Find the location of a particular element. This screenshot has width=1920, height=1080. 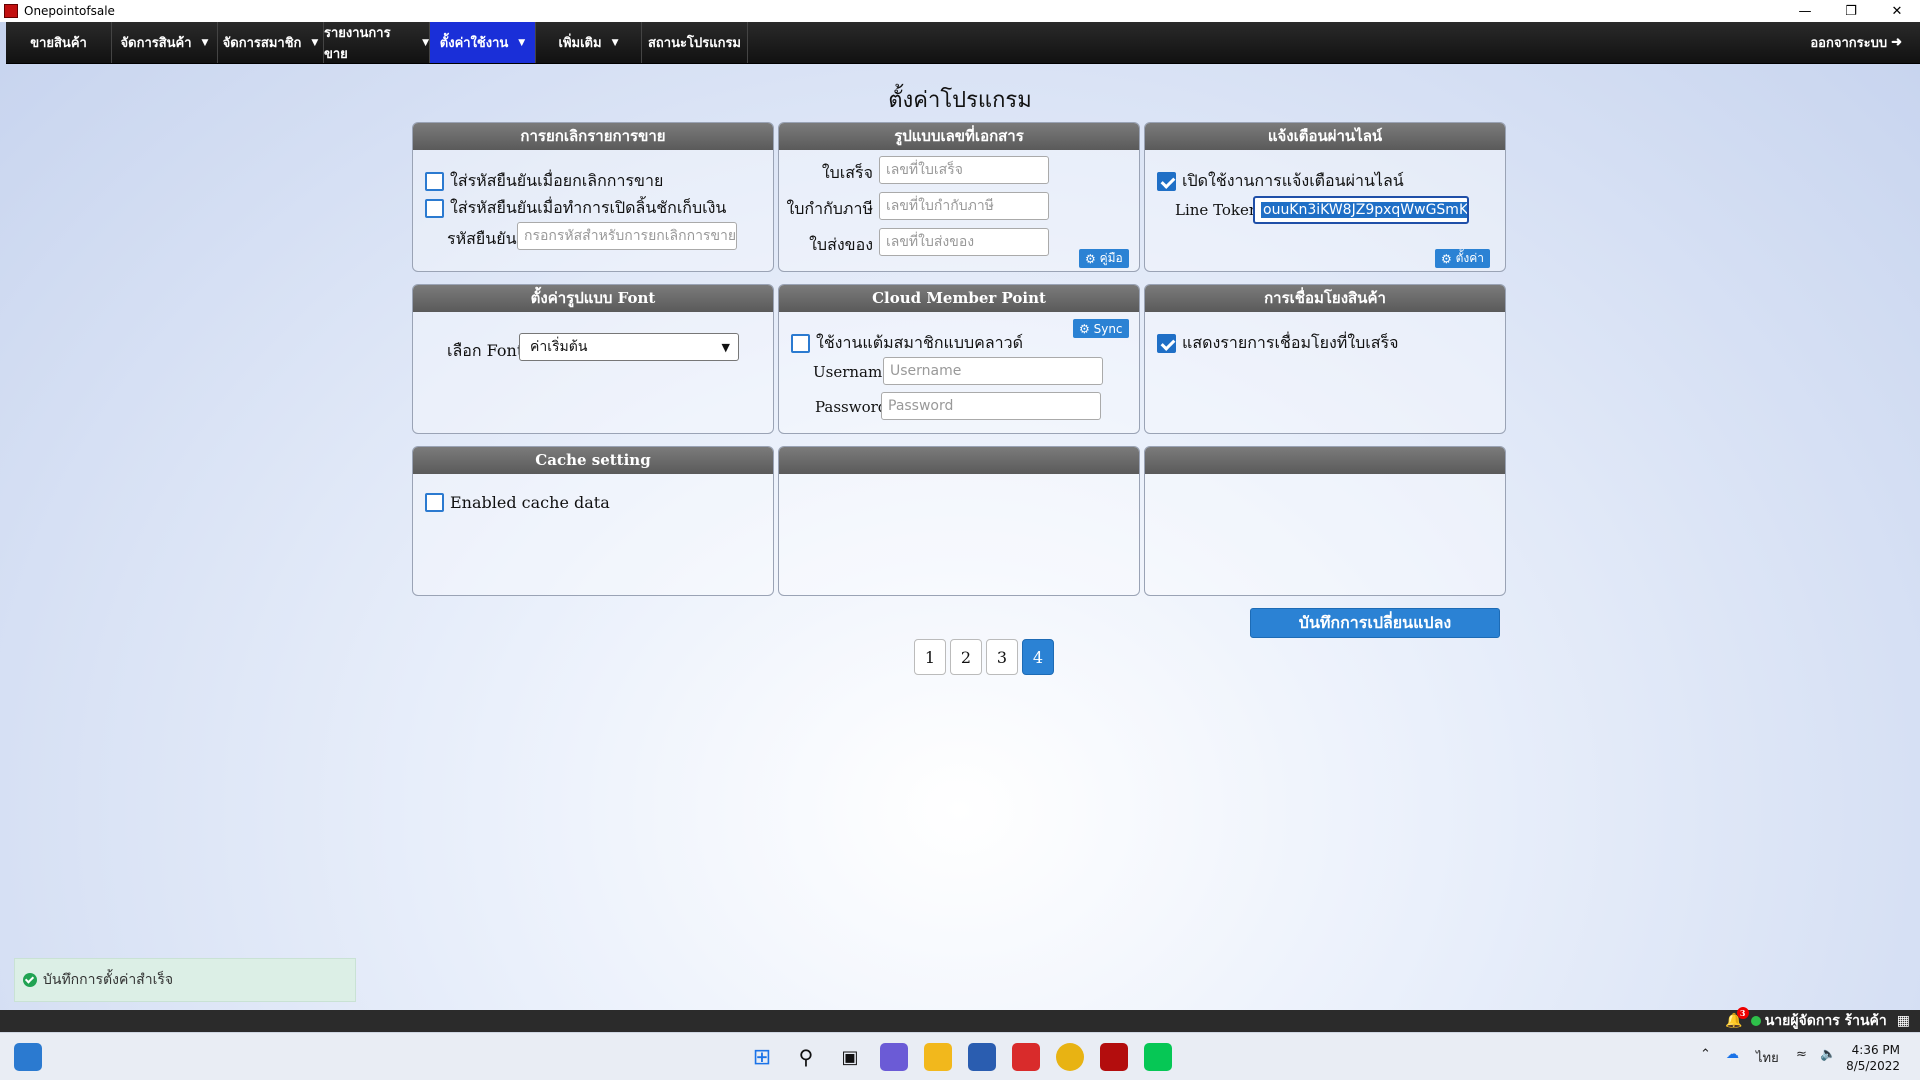

nav-settings: ตั้งค่าใช้งาน ▼ is located at coordinates (483, 42).